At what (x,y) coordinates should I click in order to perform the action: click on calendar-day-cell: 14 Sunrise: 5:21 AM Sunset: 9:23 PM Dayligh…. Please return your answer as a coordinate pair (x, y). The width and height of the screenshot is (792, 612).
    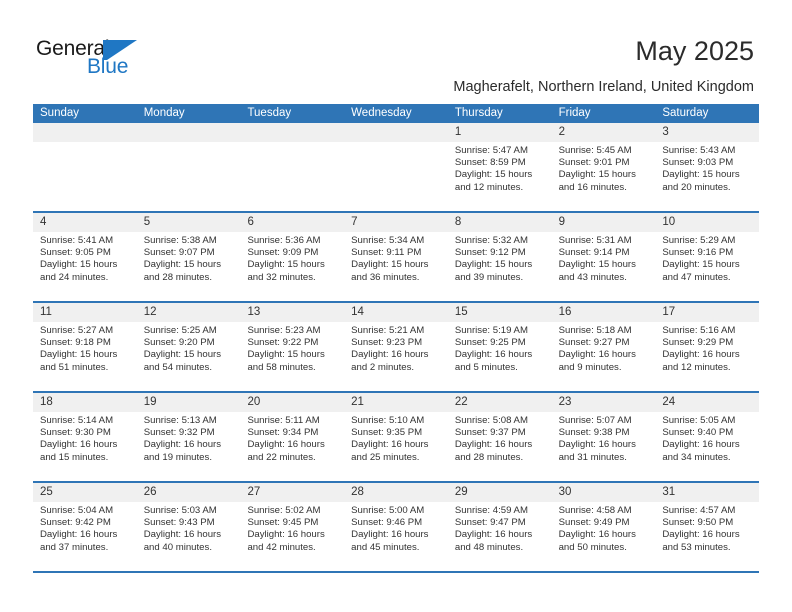
    Looking at the image, I should click on (396, 347).